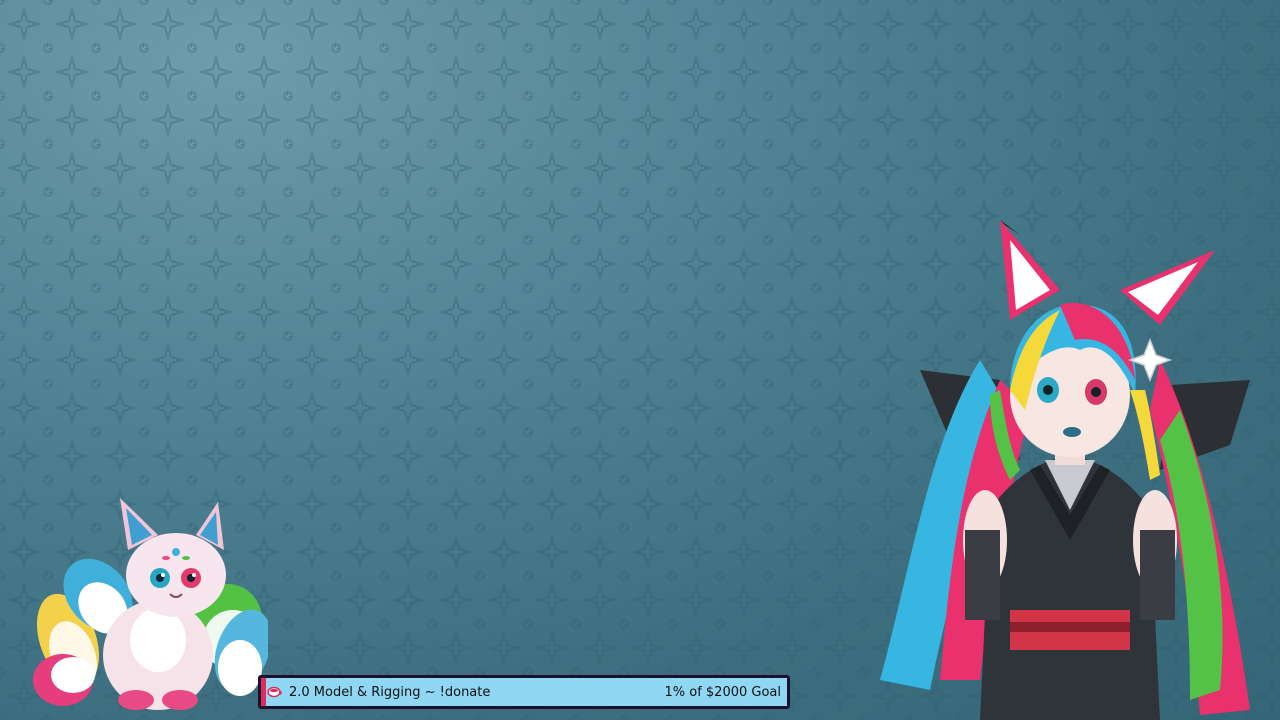 Image resolution: width=1280 pixels, height=720 pixels. What do you see at coordinates (274, 692) in the screenshot?
I see `coffee-cup-icon` at bounding box center [274, 692].